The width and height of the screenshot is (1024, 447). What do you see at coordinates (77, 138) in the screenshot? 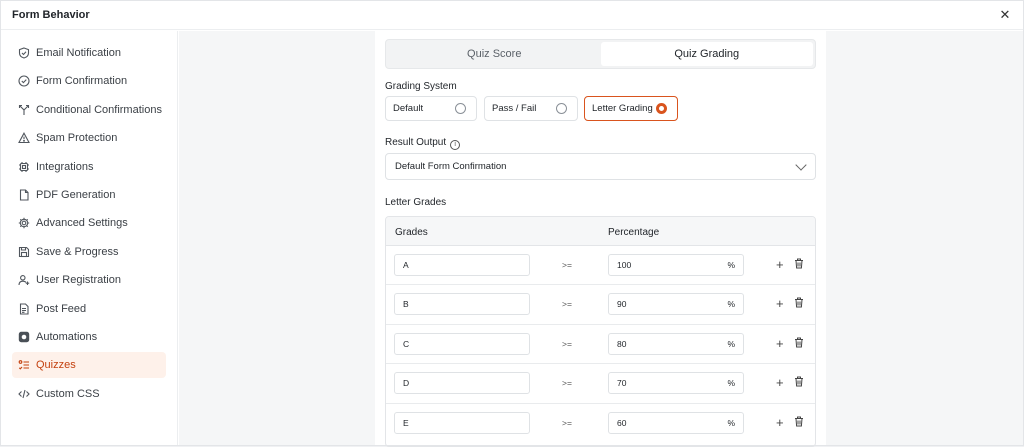
I see `sidebar-item-label: Spam Protection` at bounding box center [77, 138].